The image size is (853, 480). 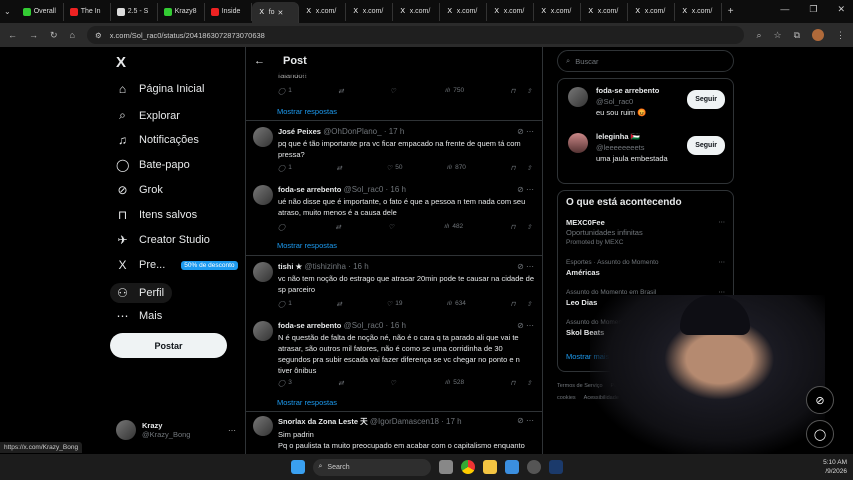 I want to click on sidebar-item-5: ⊓ Itens salvos, so click(x=156, y=215).